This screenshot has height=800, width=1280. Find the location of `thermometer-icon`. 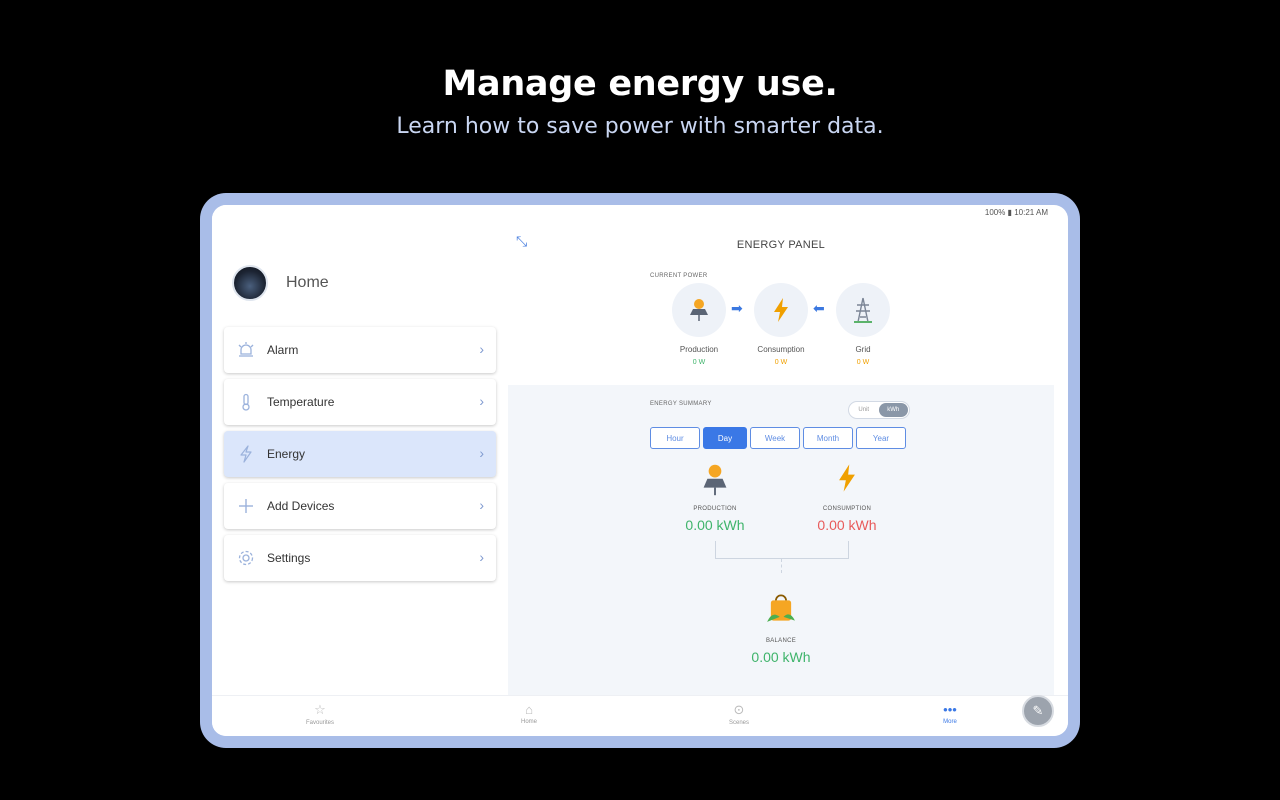

thermometer-icon is located at coordinates (246, 402).